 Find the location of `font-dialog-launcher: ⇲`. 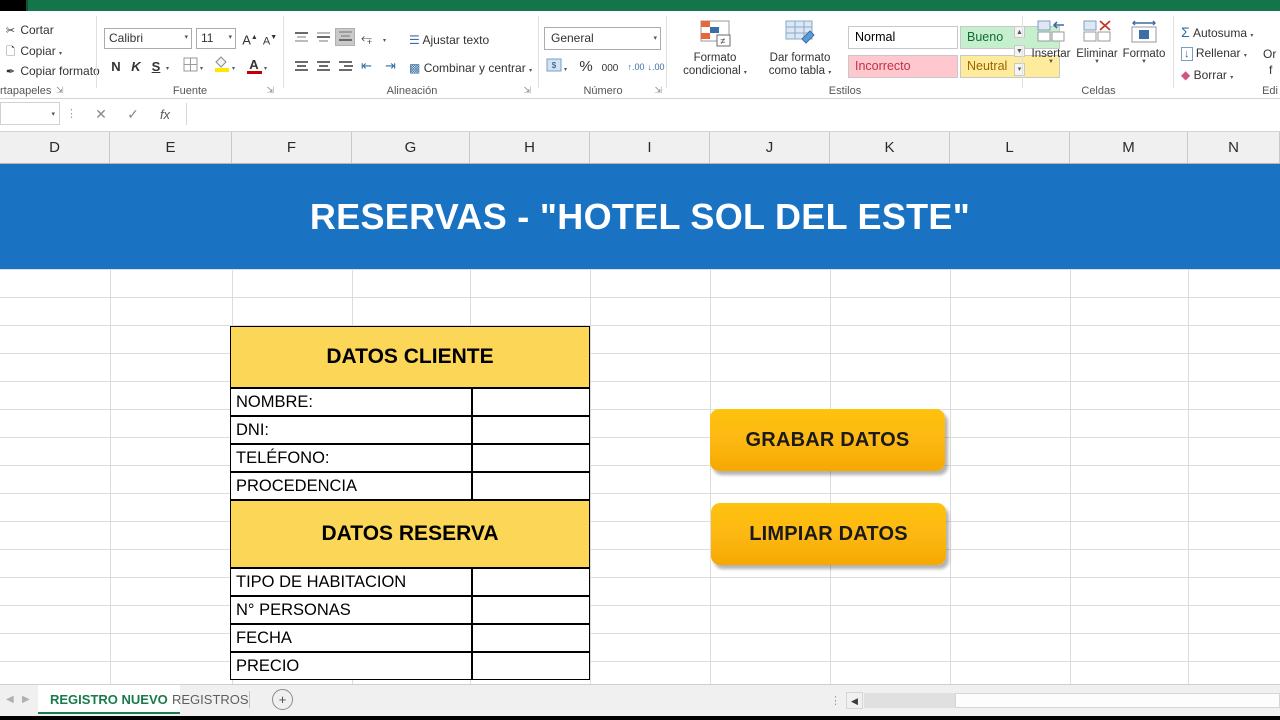

font-dialog-launcher: ⇲ is located at coordinates (270, 90).